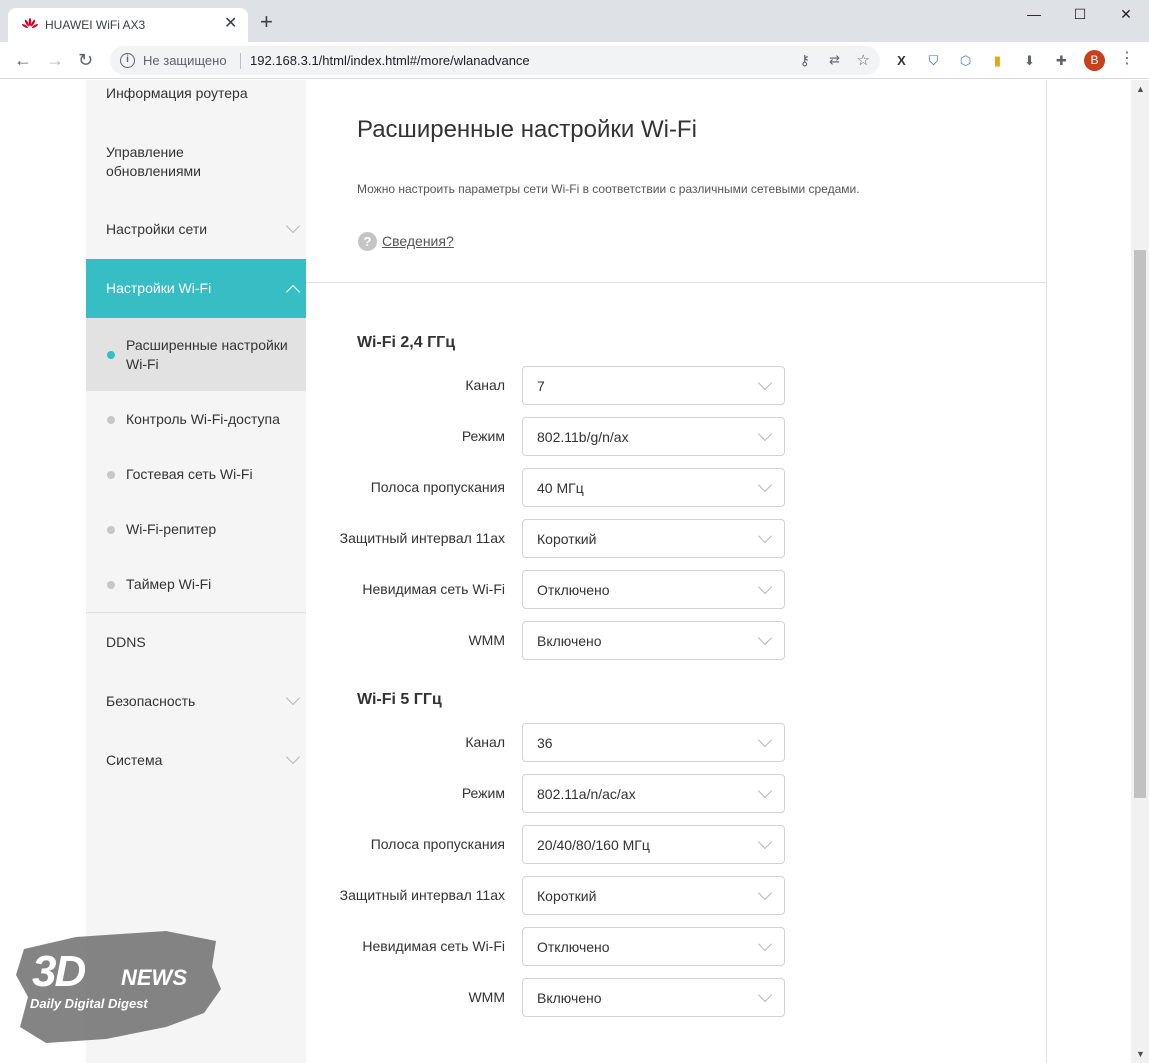 Image resolution: width=1149 pixels, height=1063 pixels. I want to click on setting-row-5-mode: Режим 802.11a/n/ac/ax, so click(676, 794).